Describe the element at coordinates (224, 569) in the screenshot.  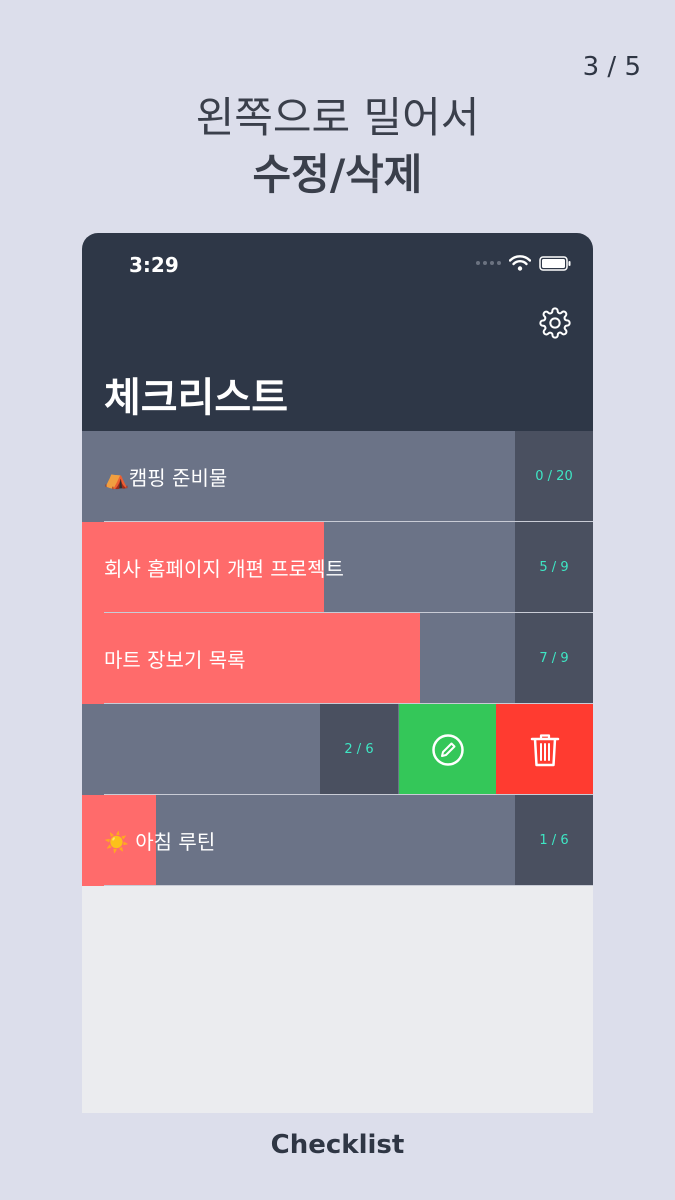
I see `list-item-label: 회사 홈페이지 개편 프로젝트` at that location.